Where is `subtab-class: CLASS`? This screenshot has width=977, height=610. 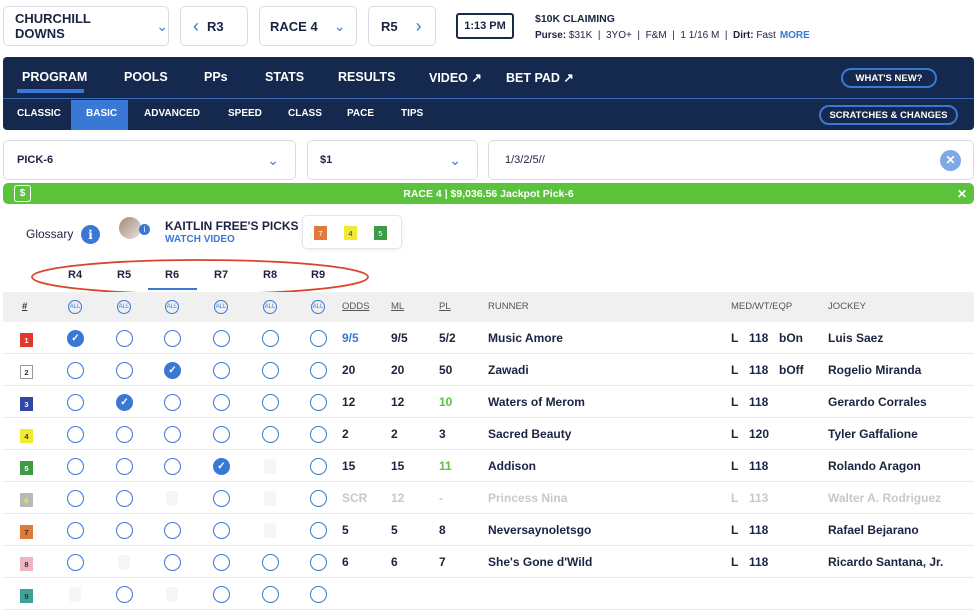
subtab-class: CLASS is located at coordinates (305, 113).